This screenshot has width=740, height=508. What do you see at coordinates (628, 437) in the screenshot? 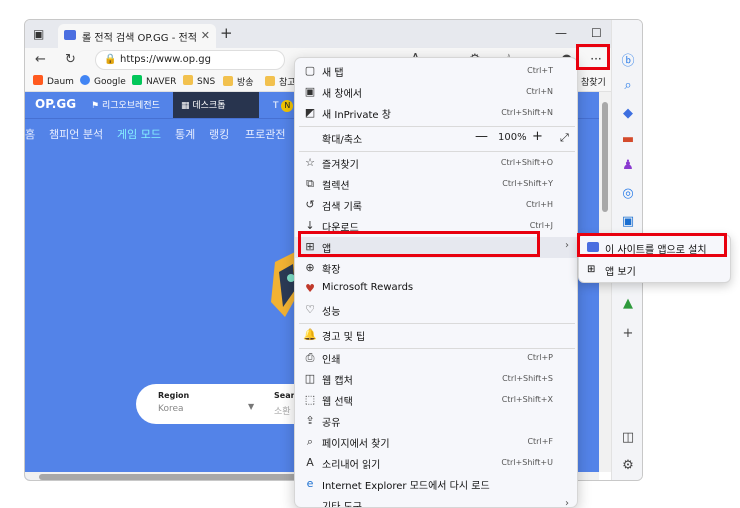
I see `sidebar-toggle-icon: ◫` at bounding box center [628, 437].